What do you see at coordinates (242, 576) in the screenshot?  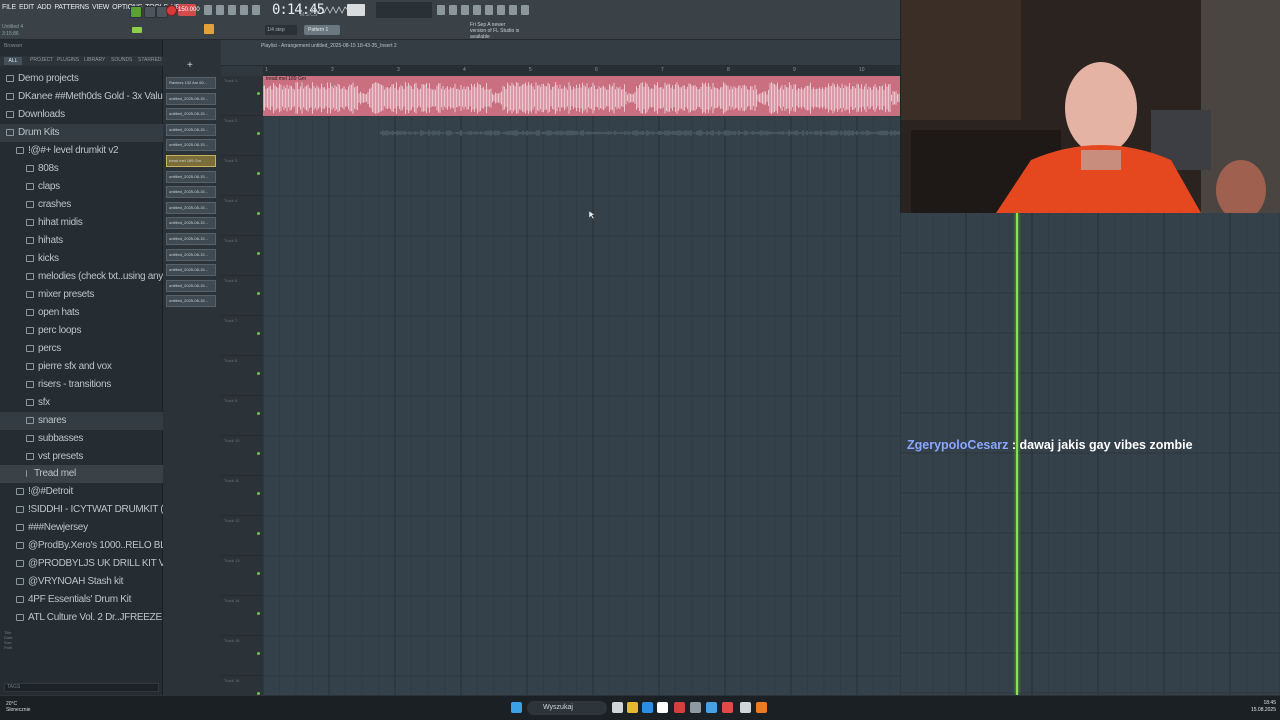 I see `track-header: Track 13` at bounding box center [242, 576].